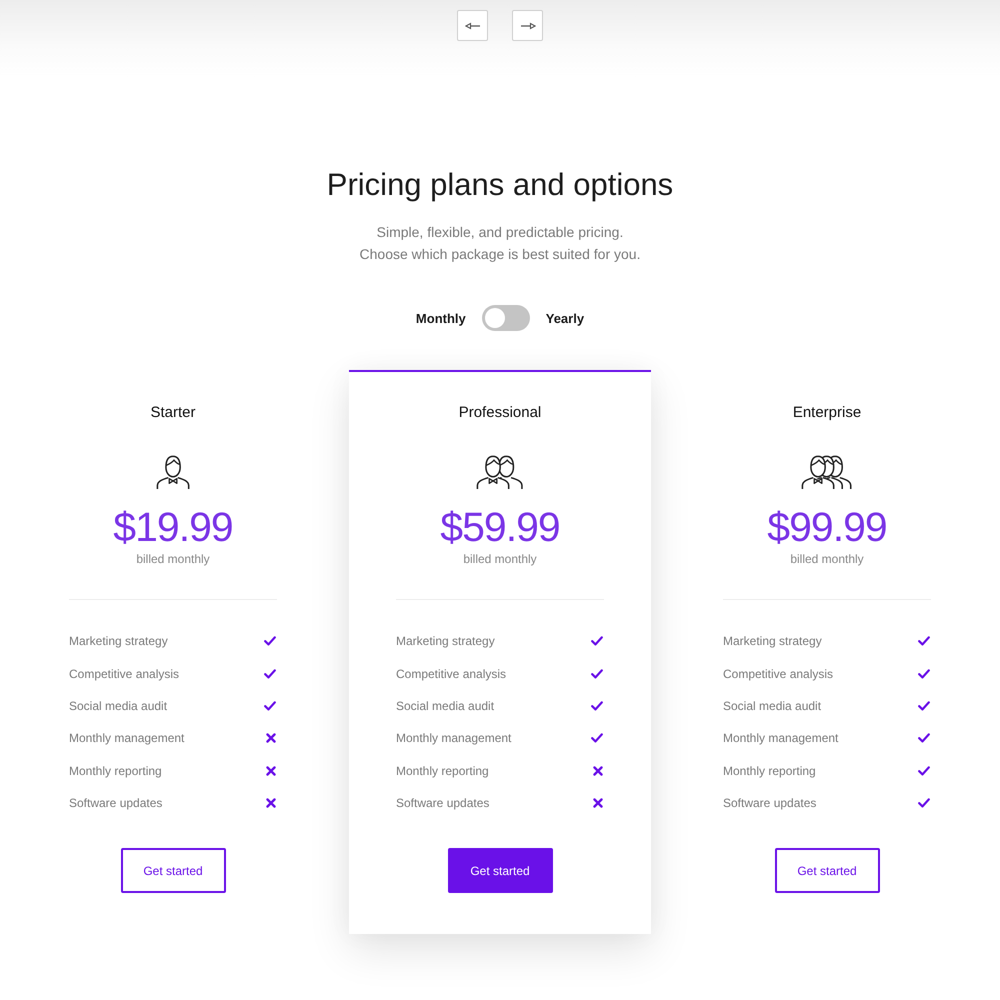 This screenshot has width=1000, height=1000. What do you see at coordinates (173, 527) in the screenshot?
I see `plan-price: $19.99` at bounding box center [173, 527].